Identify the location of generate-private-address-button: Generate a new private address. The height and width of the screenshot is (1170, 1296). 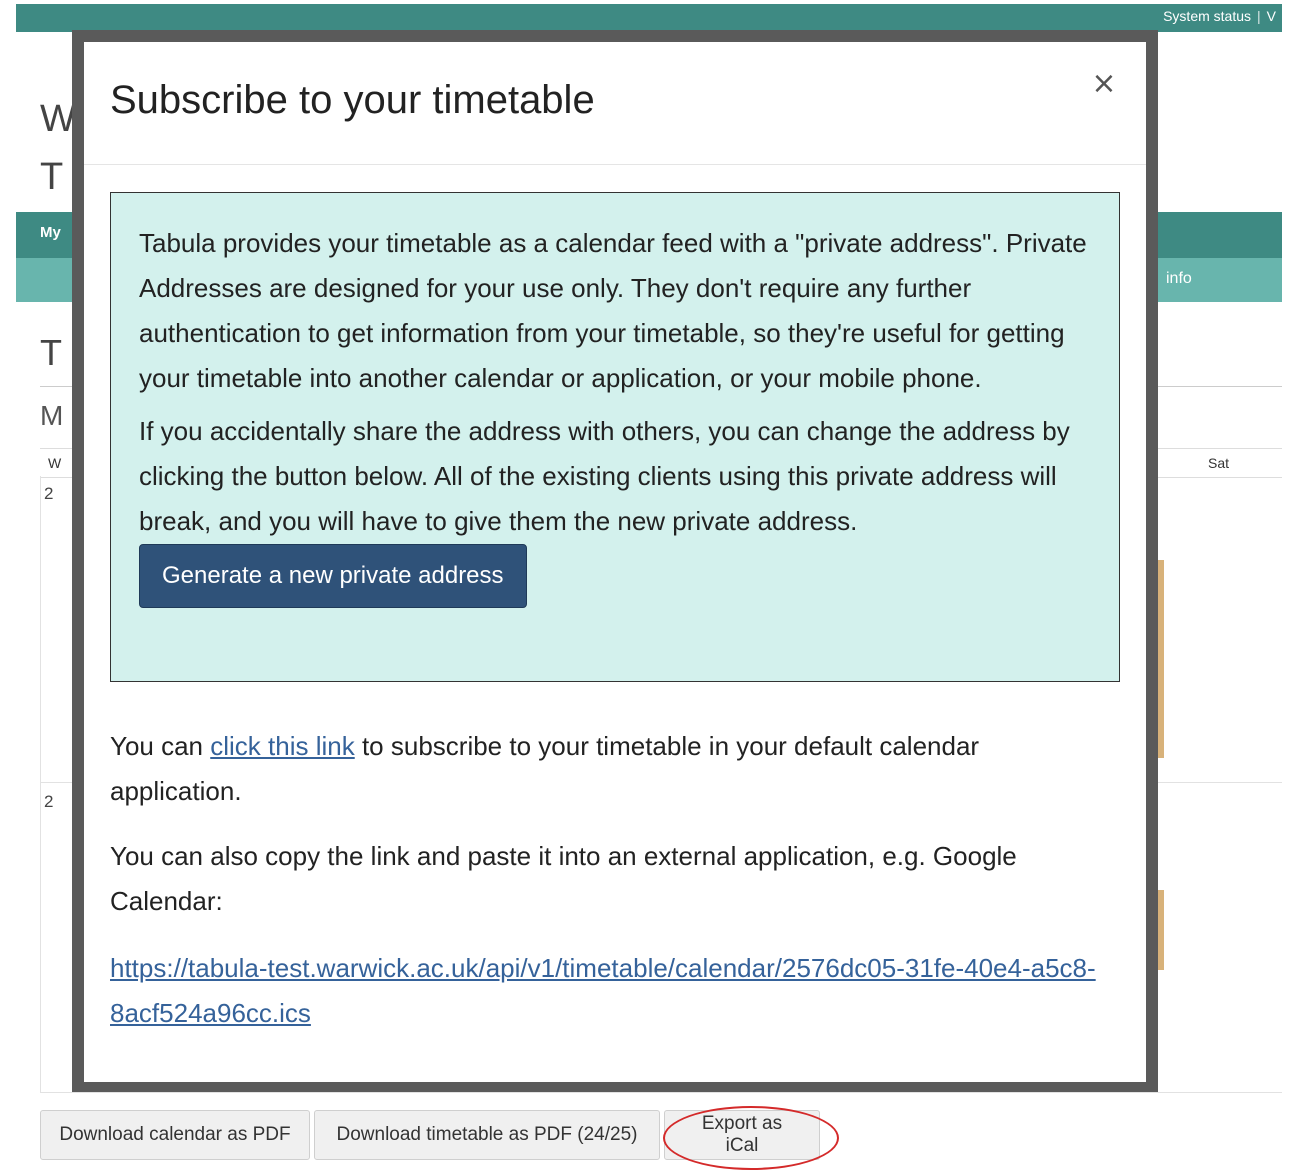
(333, 576).